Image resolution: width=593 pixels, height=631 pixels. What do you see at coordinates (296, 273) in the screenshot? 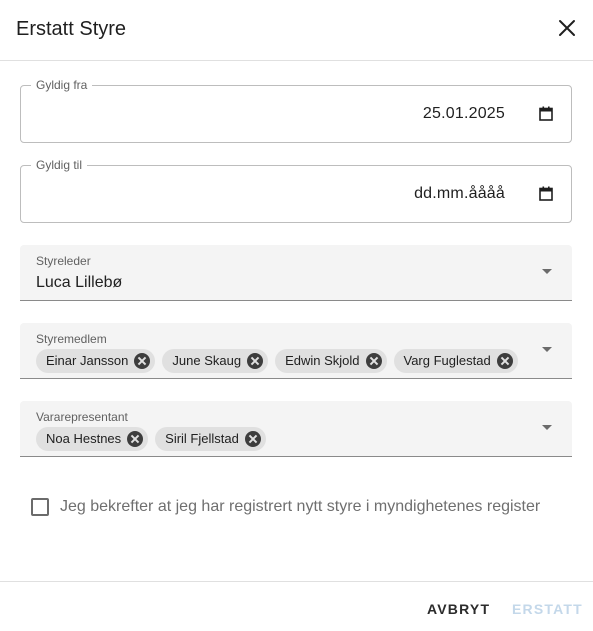
I see `chair-select: Styreleder Luca Lillebø` at bounding box center [296, 273].